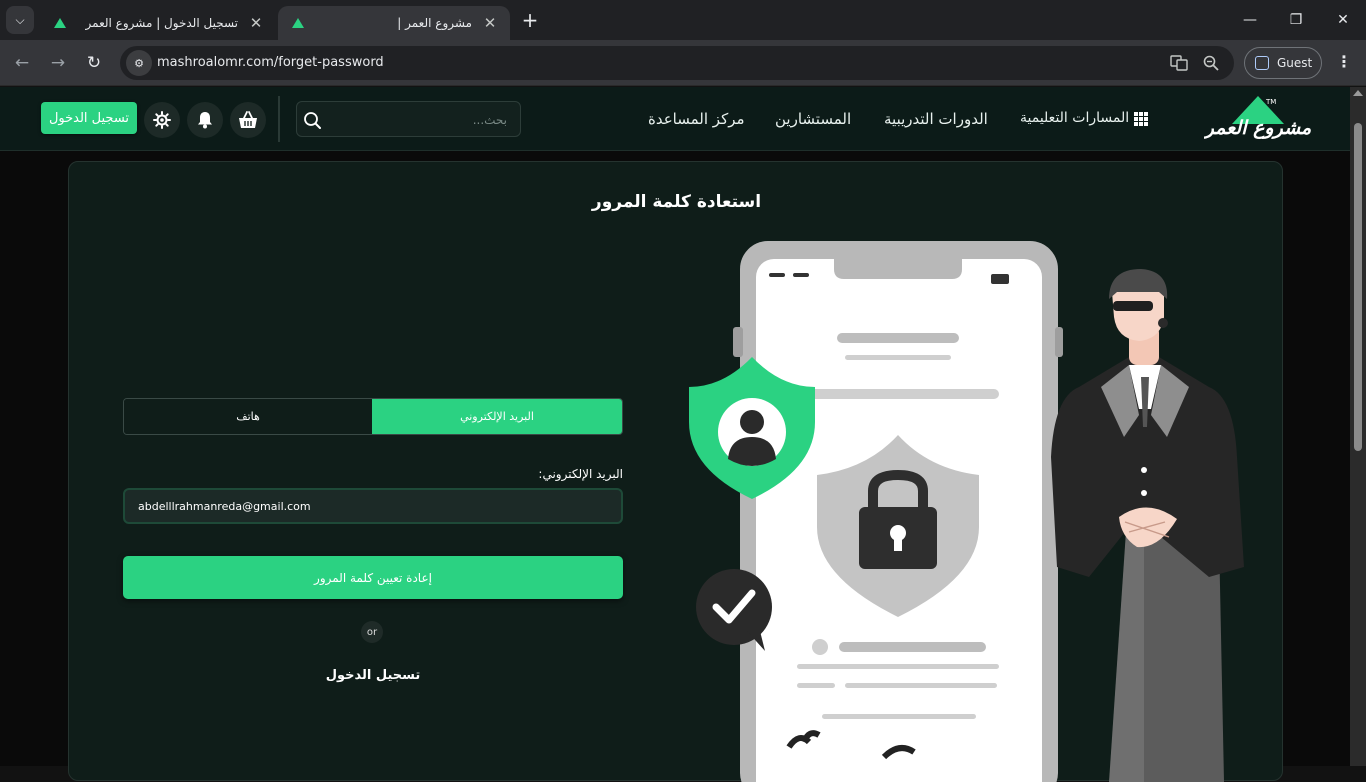 The width and height of the screenshot is (1366, 782). Describe the element at coordinates (936, 119) in the screenshot. I see `nav-training-courses: الدورات التدريبية` at that location.